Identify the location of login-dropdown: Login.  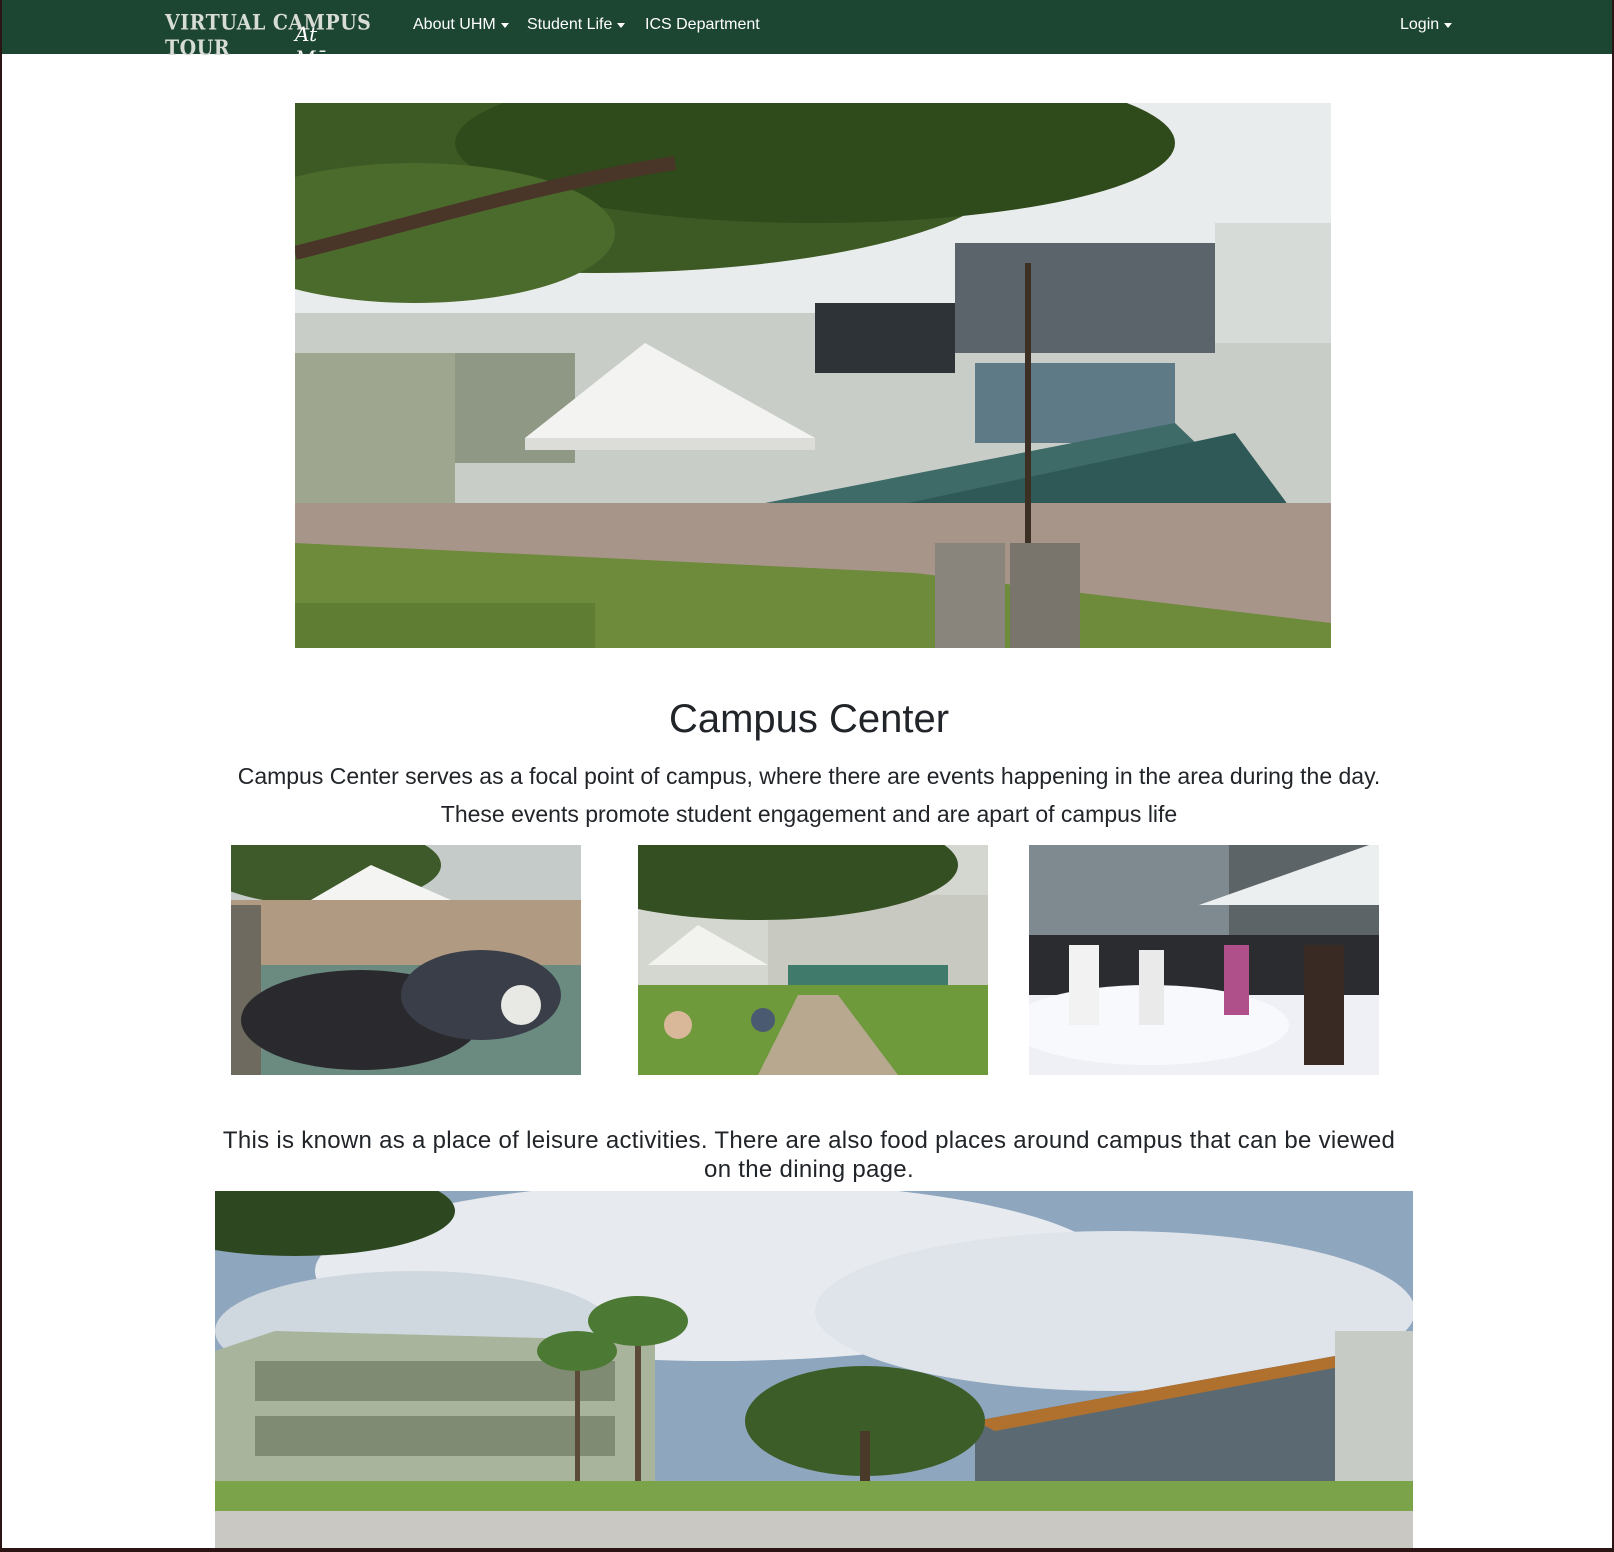
(1426, 25).